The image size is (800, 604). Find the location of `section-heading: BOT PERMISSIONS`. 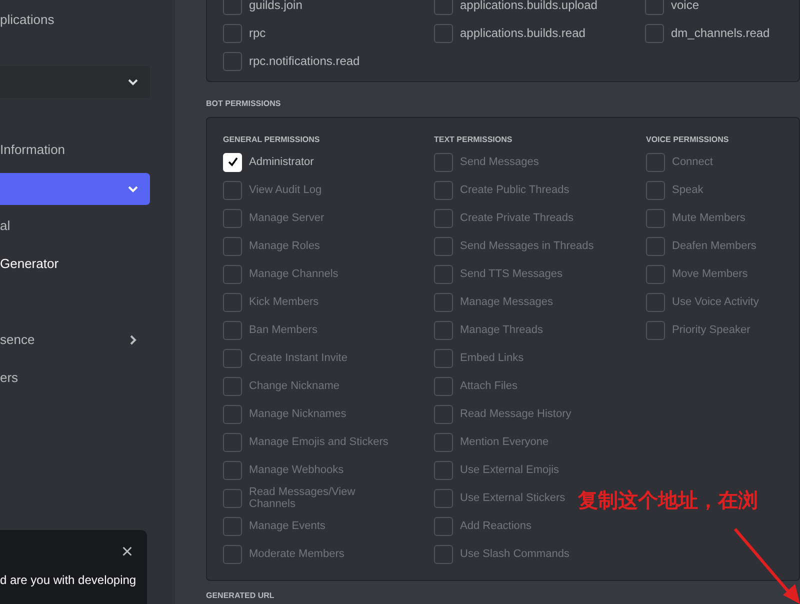

section-heading: BOT PERMISSIONS is located at coordinates (244, 104).